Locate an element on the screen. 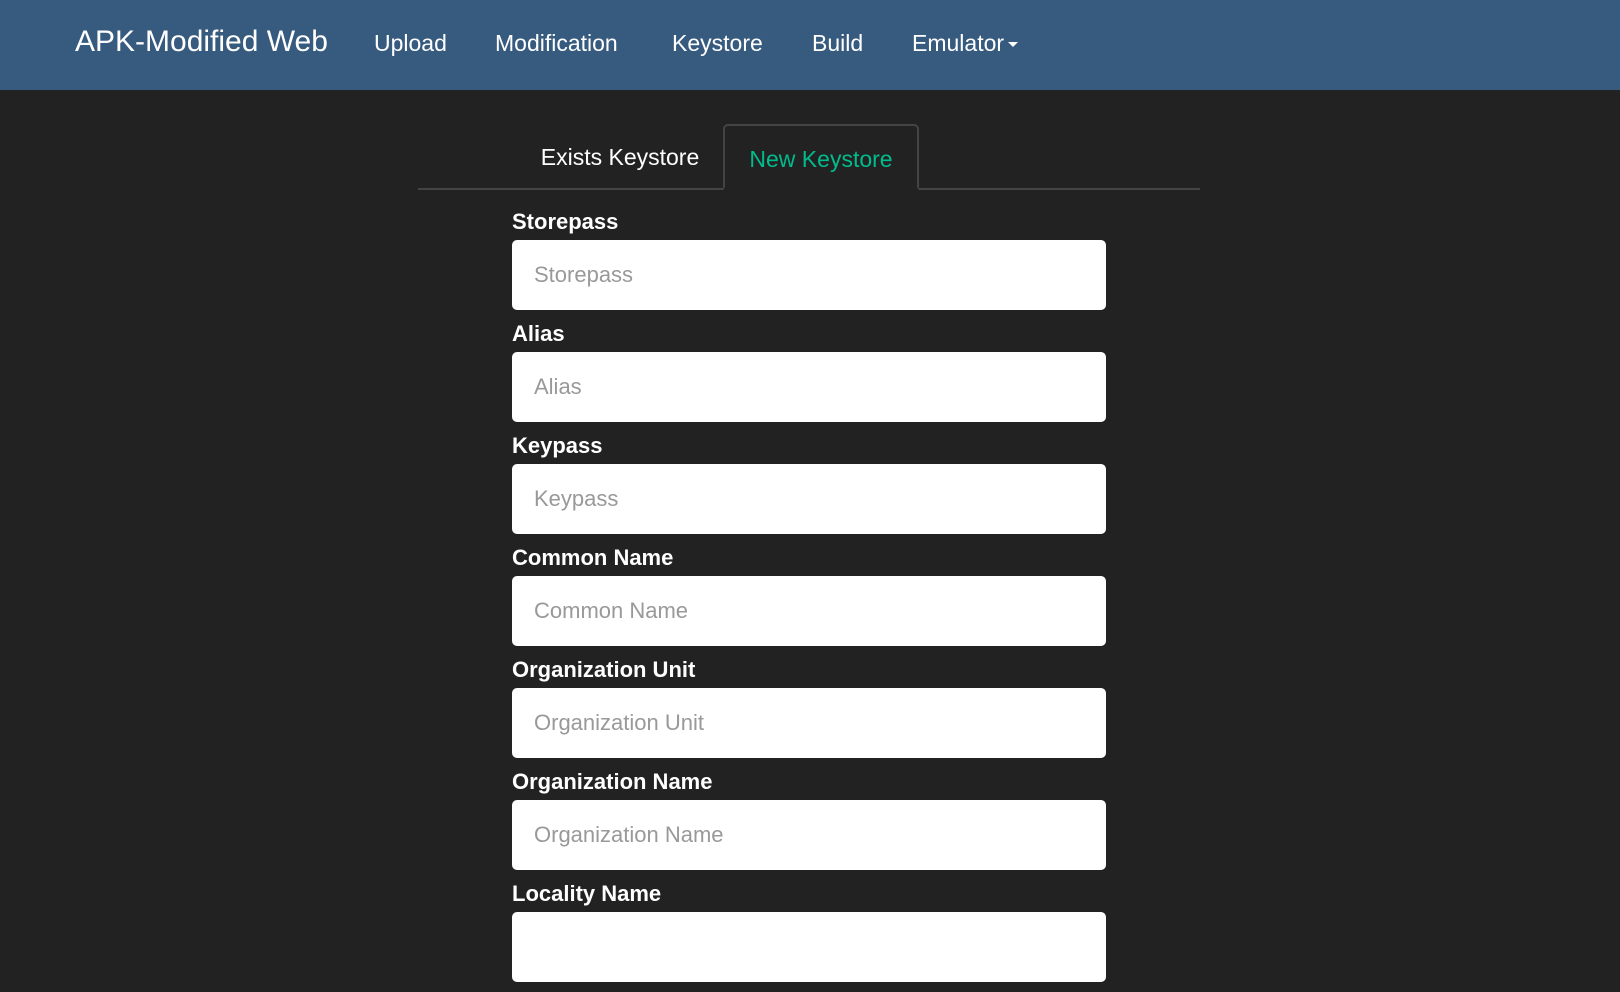 Image resolution: width=1620 pixels, height=992 pixels. form-group-organization-name: Organization Name is located at coordinates (809, 819).